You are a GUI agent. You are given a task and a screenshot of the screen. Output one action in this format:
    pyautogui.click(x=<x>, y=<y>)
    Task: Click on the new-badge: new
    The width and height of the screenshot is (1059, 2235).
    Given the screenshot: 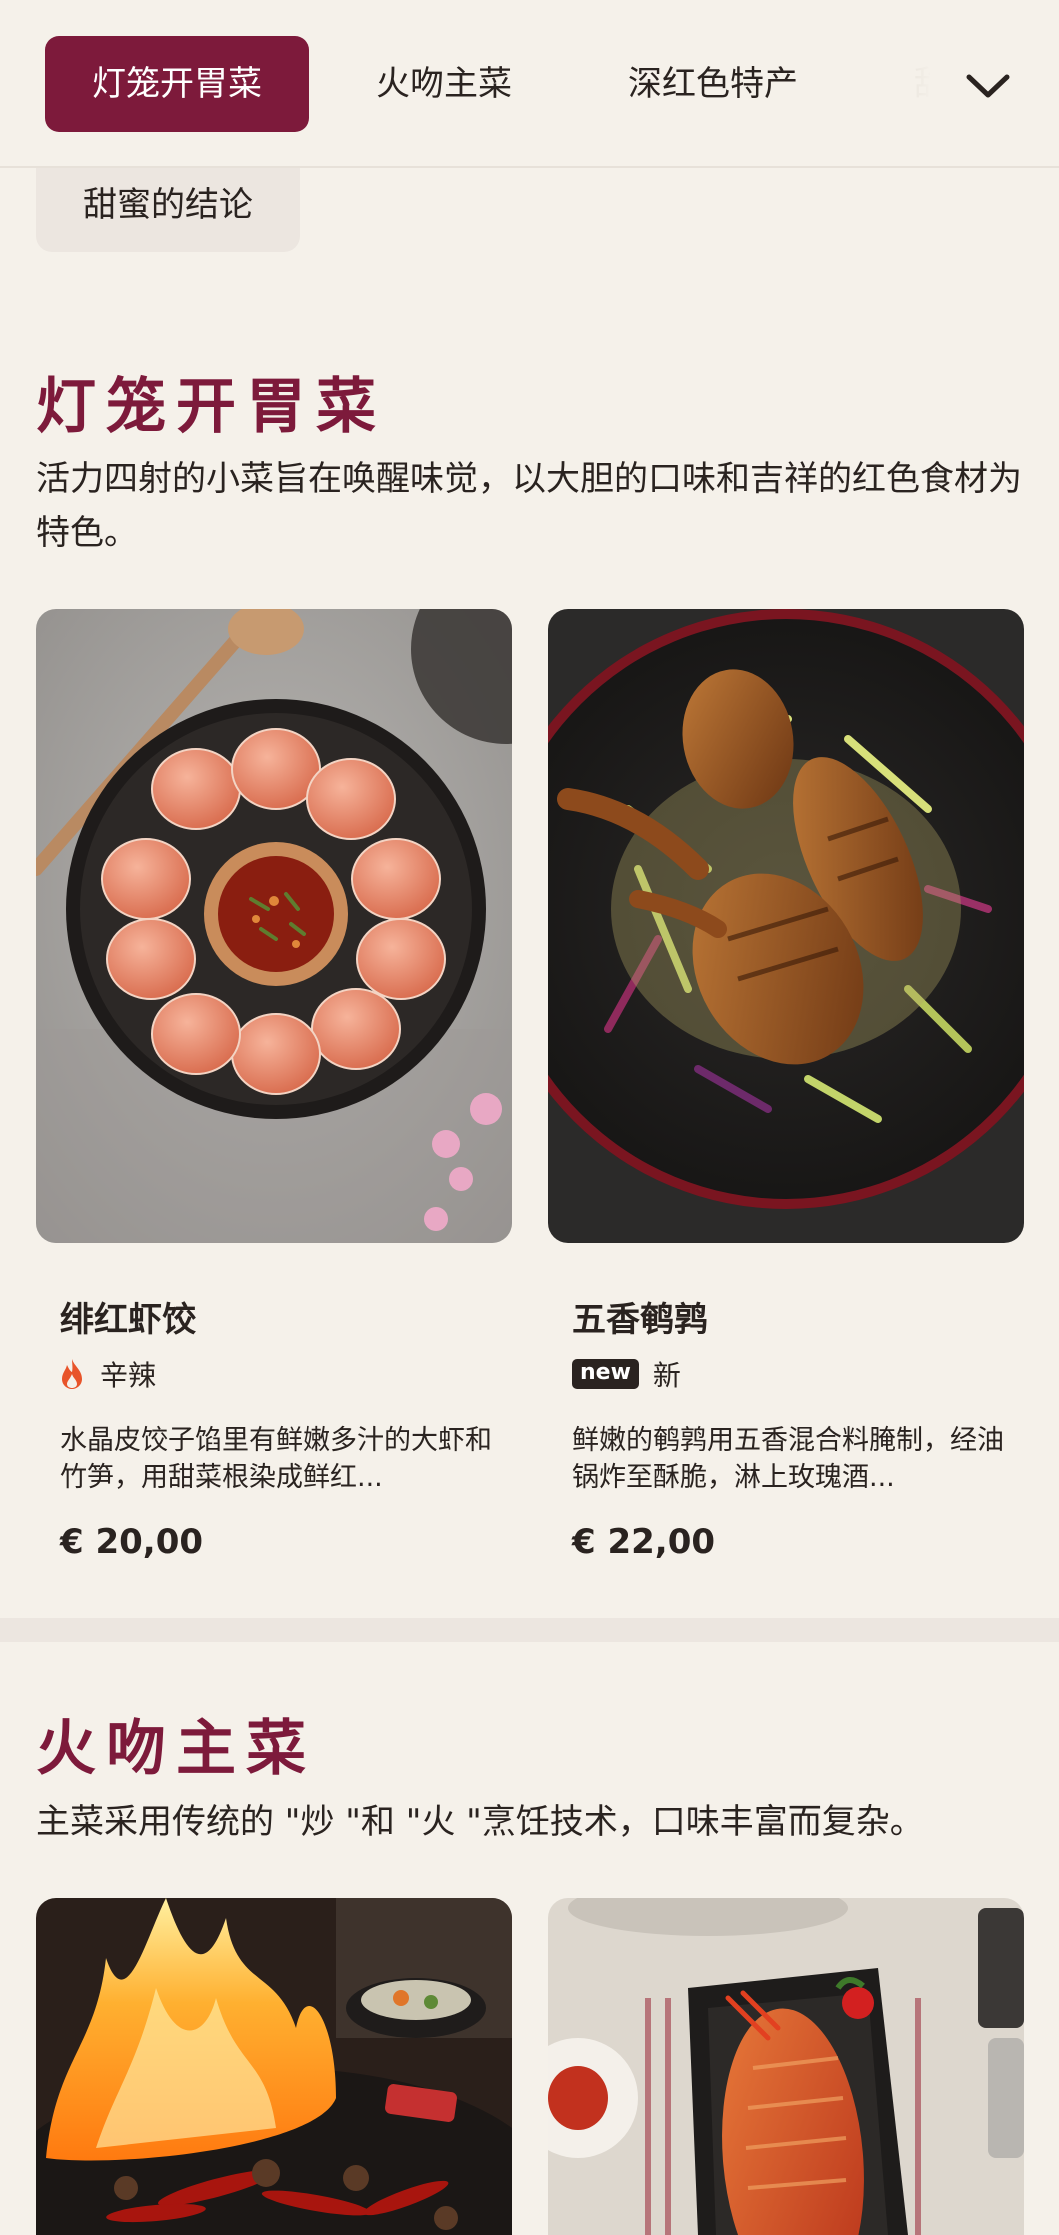 What is the action you would take?
    pyautogui.click(x=605, y=1374)
    